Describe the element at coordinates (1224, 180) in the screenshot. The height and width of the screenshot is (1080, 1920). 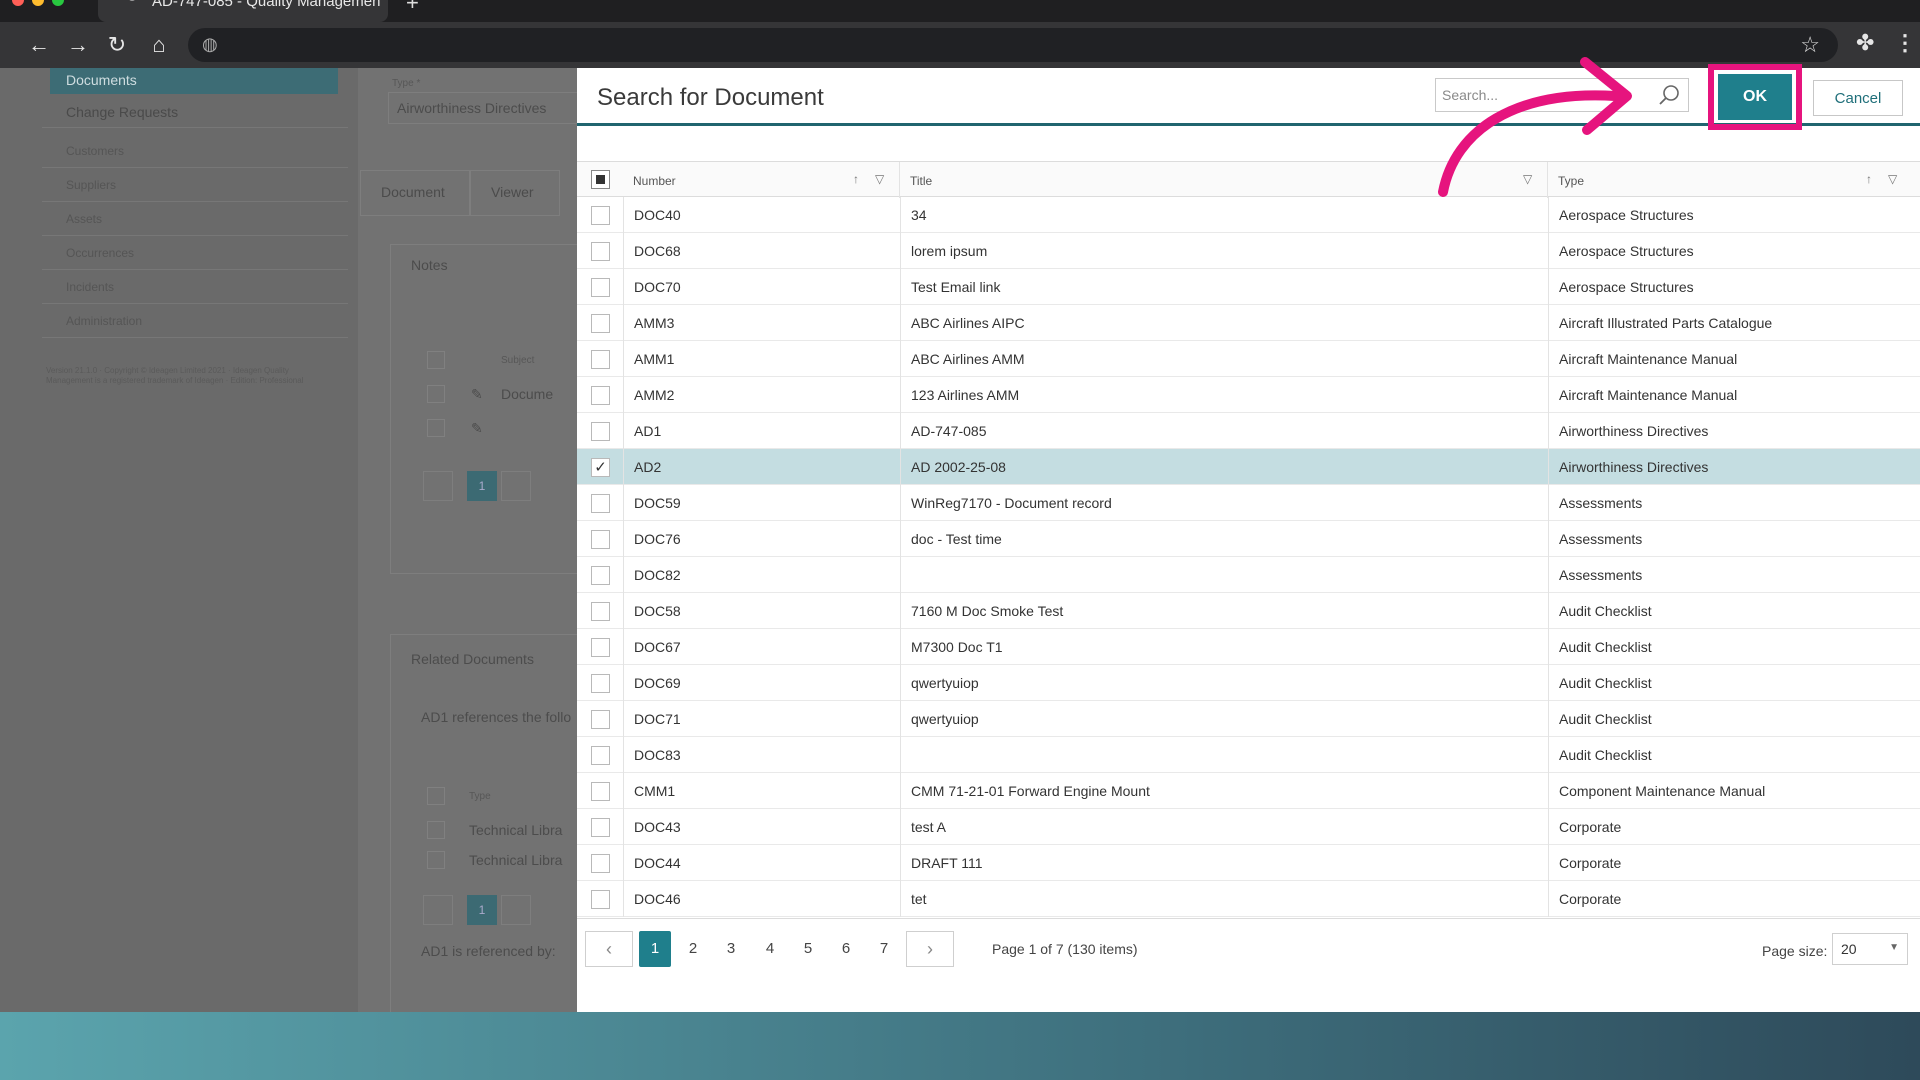
I see `column-header-title: Title ▽` at that location.